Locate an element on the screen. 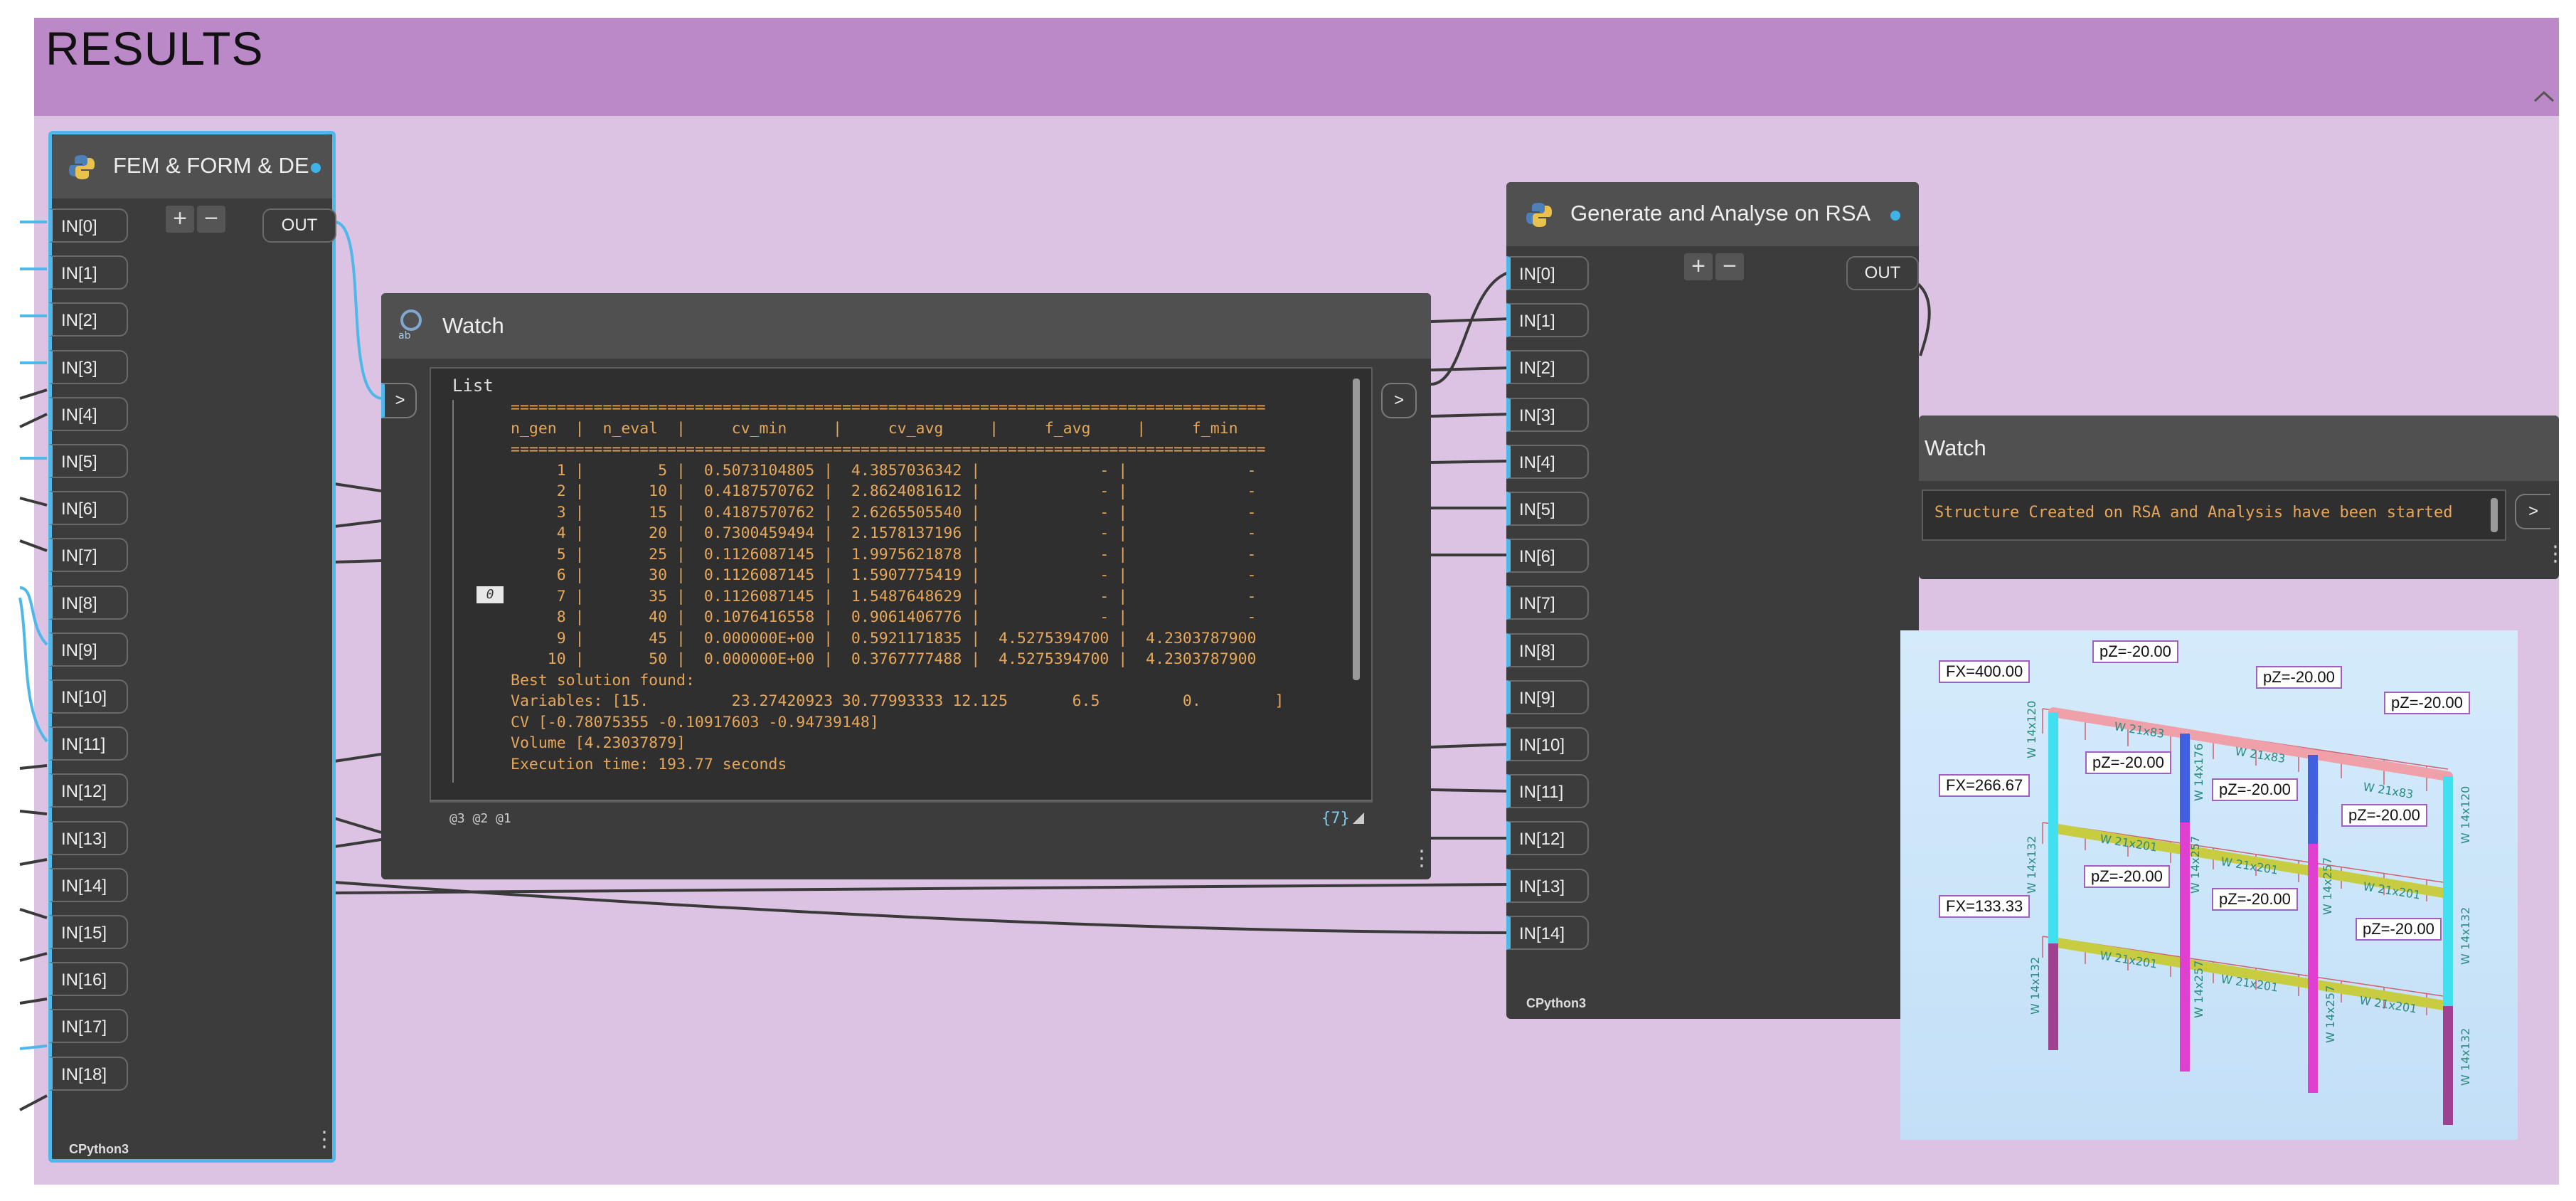 The height and width of the screenshot is (1201, 2576). watch2-header: Watch is located at coordinates (2239, 448).